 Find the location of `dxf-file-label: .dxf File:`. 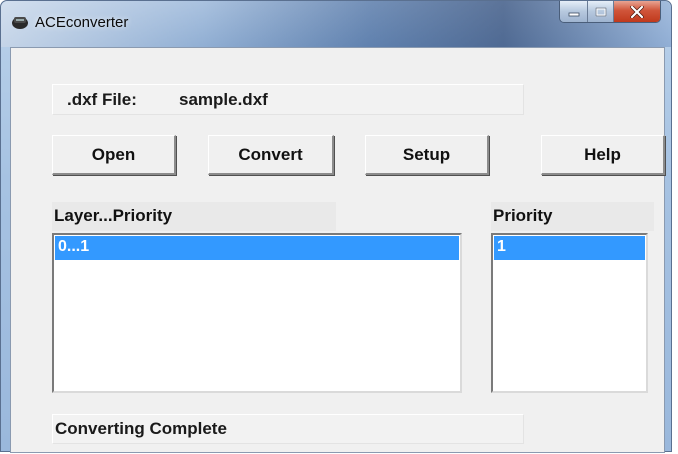

dxf-file-label: .dxf File: is located at coordinates (102, 99).